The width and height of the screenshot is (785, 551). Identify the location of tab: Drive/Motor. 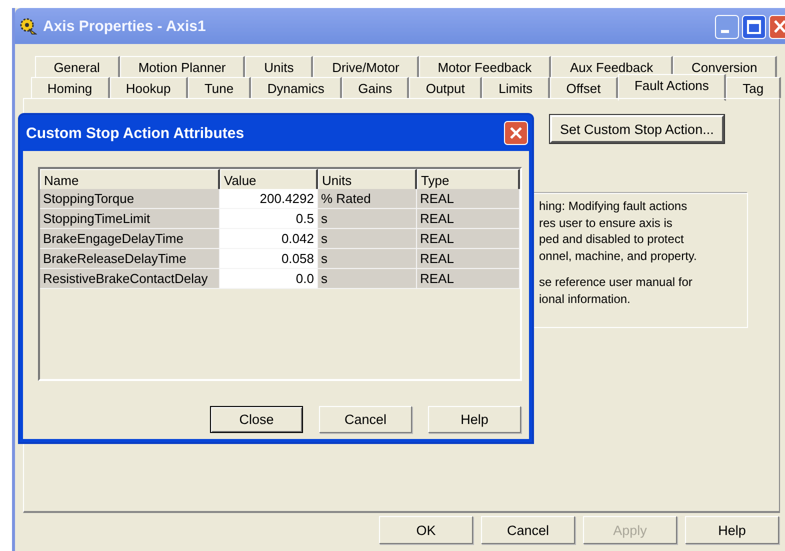
(366, 66).